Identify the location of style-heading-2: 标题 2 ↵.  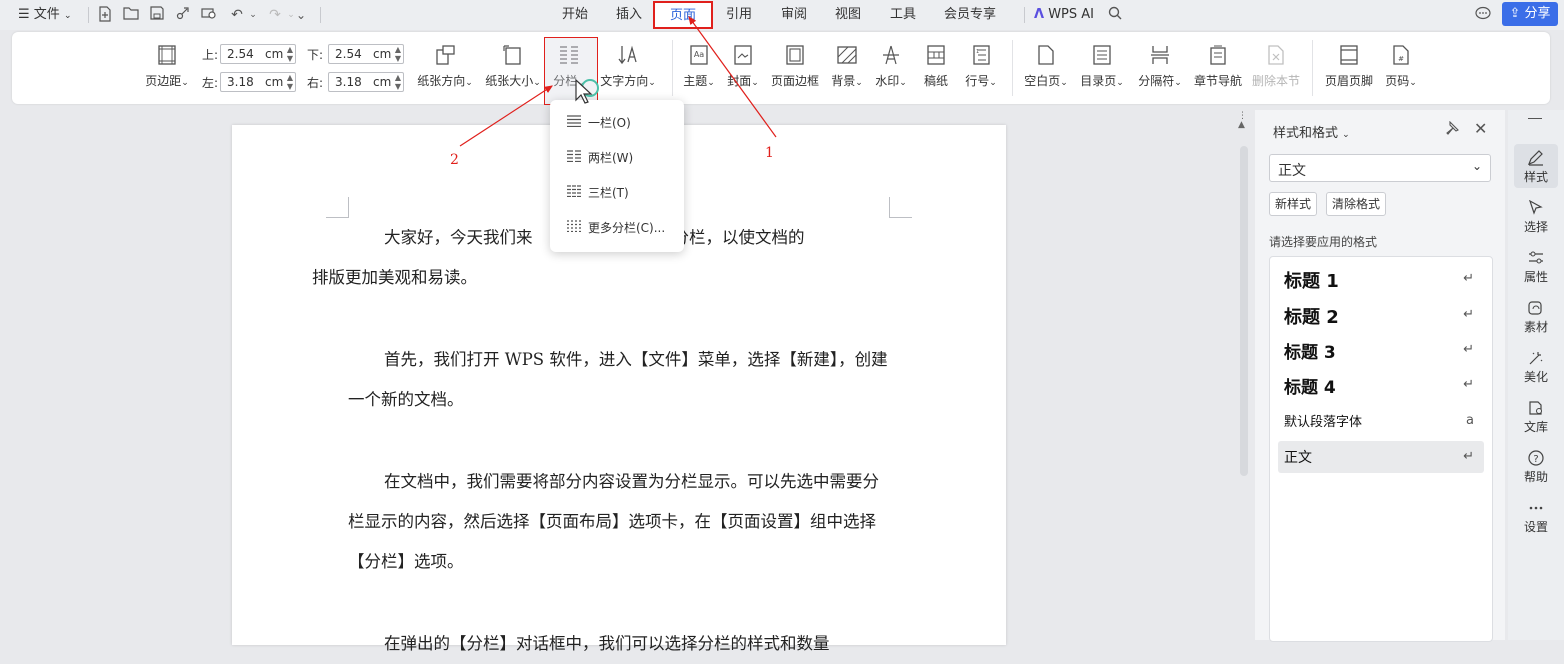
(1381, 315).